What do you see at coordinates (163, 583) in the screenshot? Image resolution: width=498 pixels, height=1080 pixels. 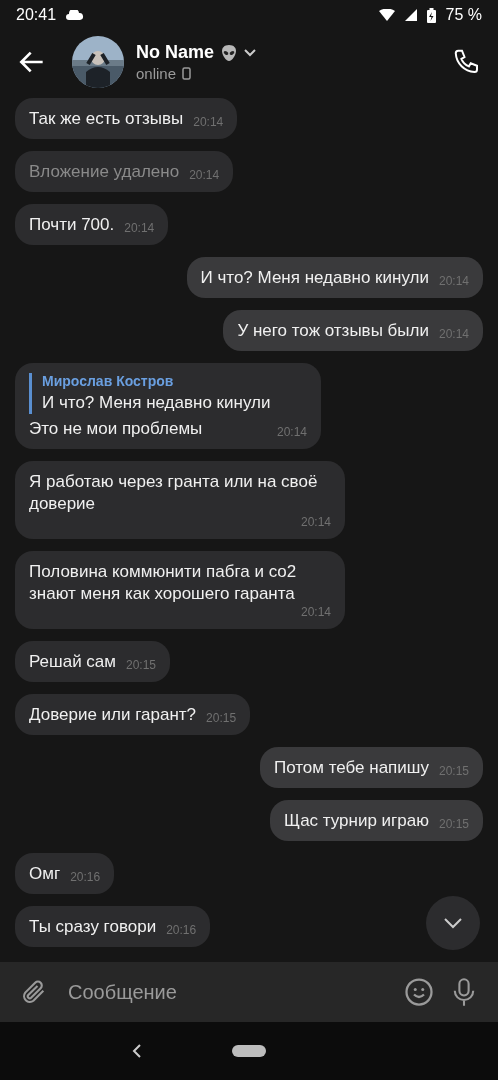 I see `message-text: Половина коммюнити пабга и со2 знают меня как хорошего гаранта` at bounding box center [163, 583].